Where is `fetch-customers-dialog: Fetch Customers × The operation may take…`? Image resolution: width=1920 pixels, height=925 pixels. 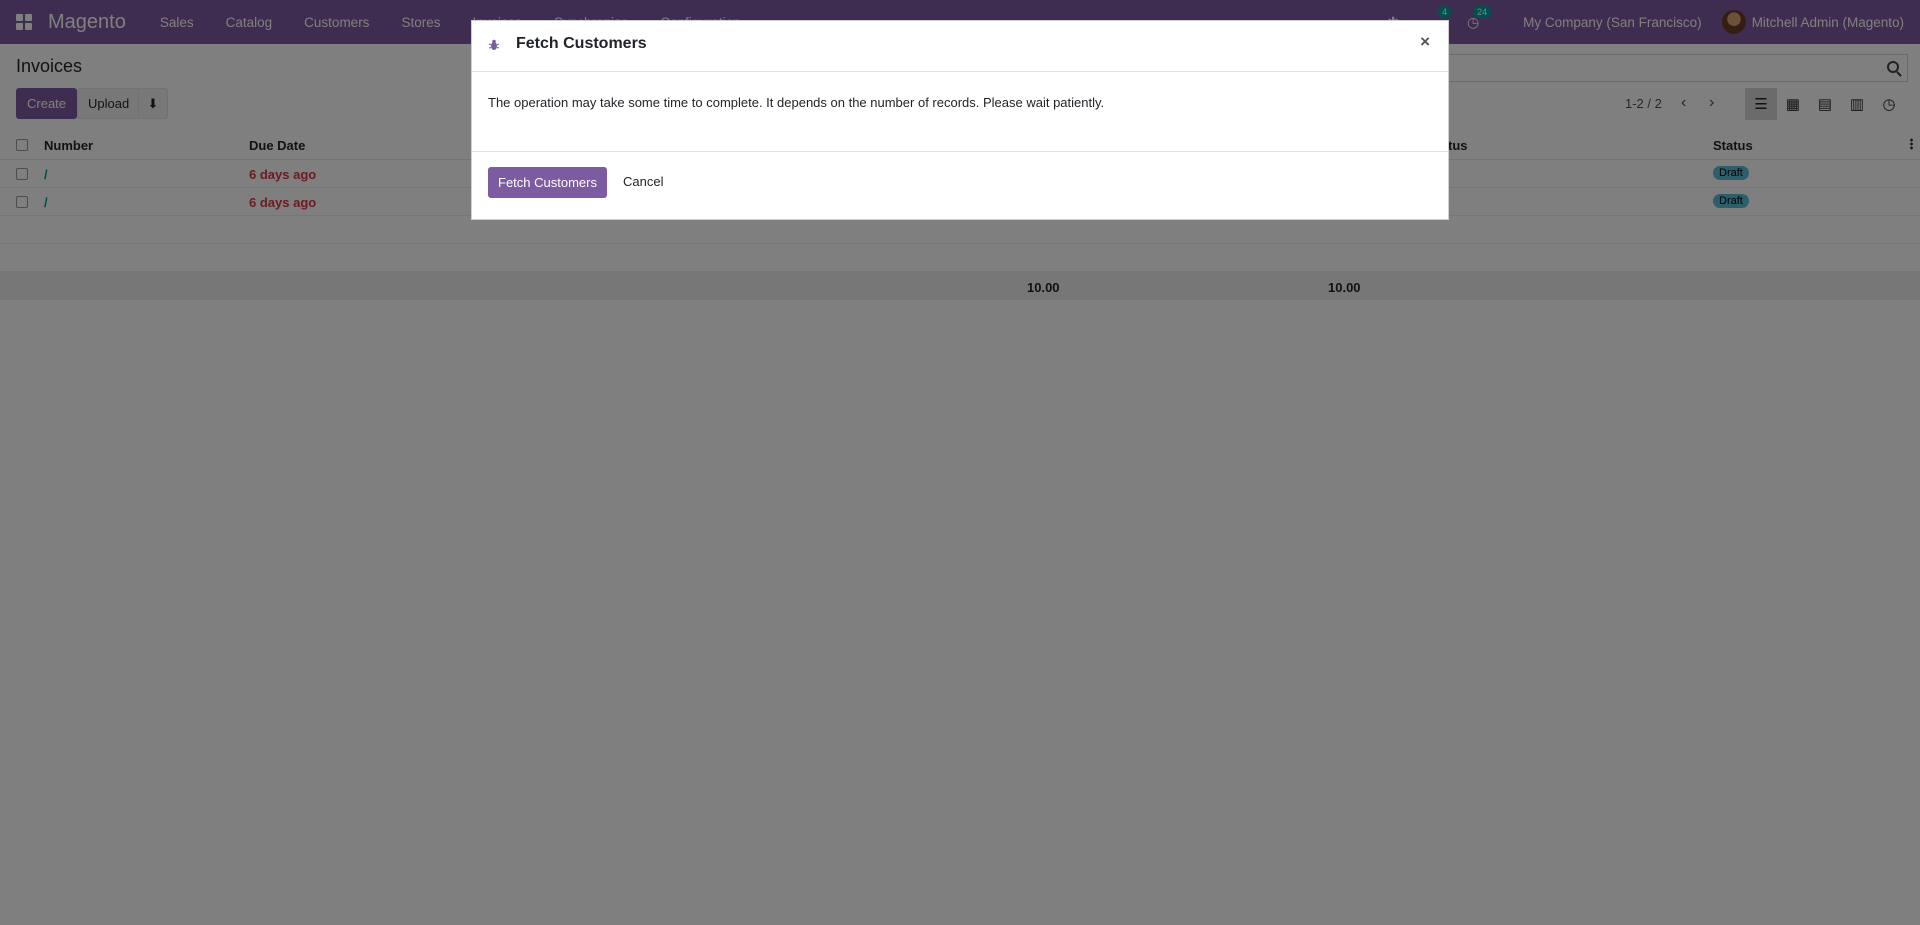 fetch-customers-dialog: Fetch Customers × The operation may take… is located at coordinates (960, 120).